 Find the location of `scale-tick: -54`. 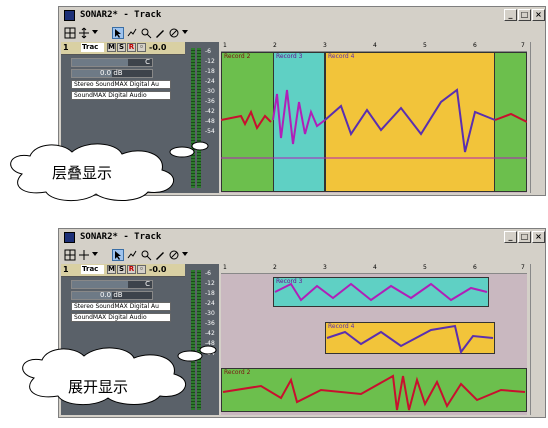

scale-tick: -54 is located at coordinates (210, 131).